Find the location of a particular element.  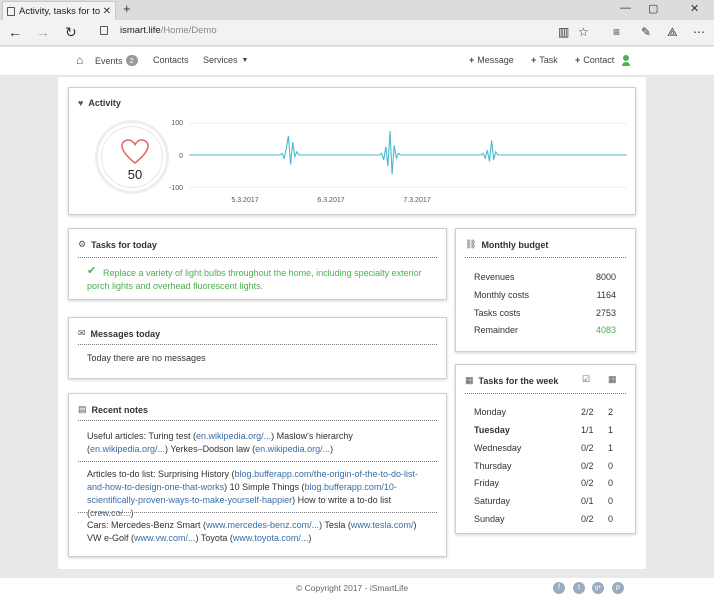

envelope-icon: ✉ is located at coordinates (82, 333).